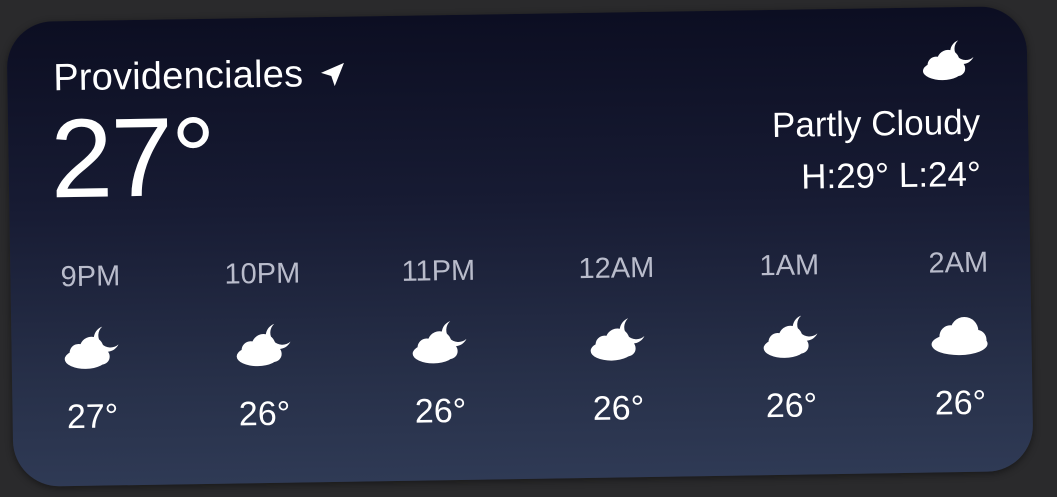 This screenshot has width=1057, height=497. What do you see at coordinates (332, 74) in the screenshot?
I see `location-arrow-icon` at bounding box center [332, 74].